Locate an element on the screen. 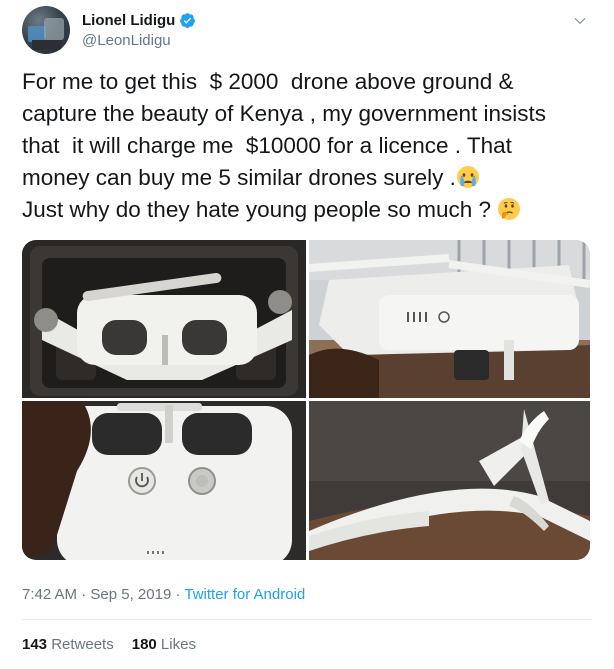  media-photo-drone-case is located at coordinates (164, 319).